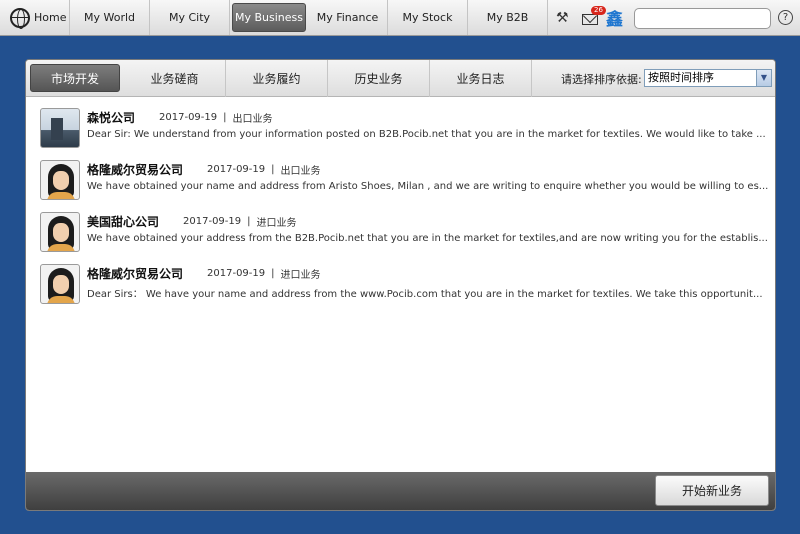  Describe the element at coordinates (598, 10) in the screenshot. I see `mail-count-badge: 26` at that location.